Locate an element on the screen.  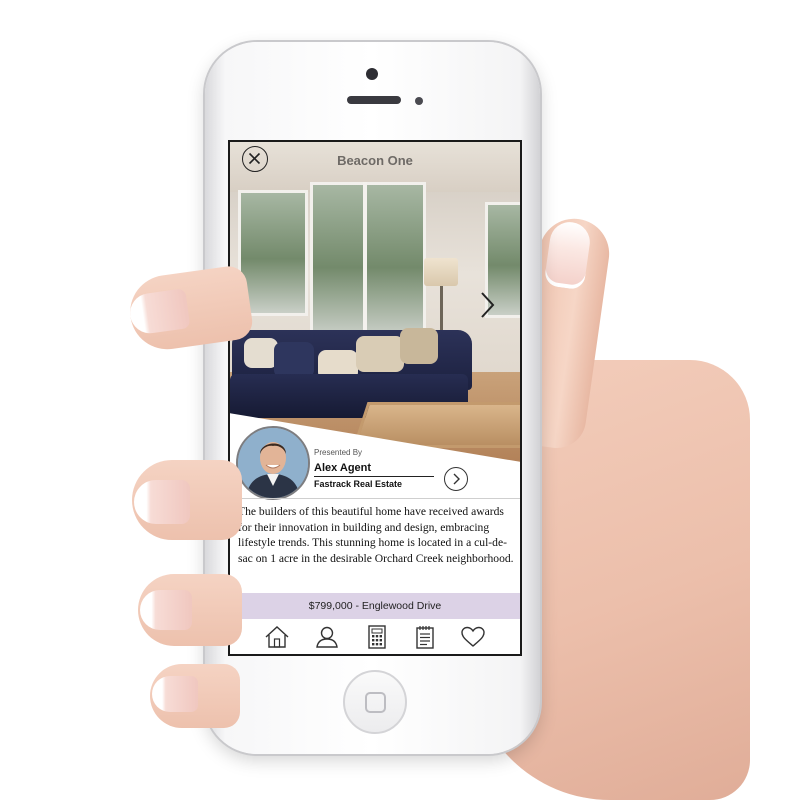
app-title: Beacon One is located at coordinates (375, 160).